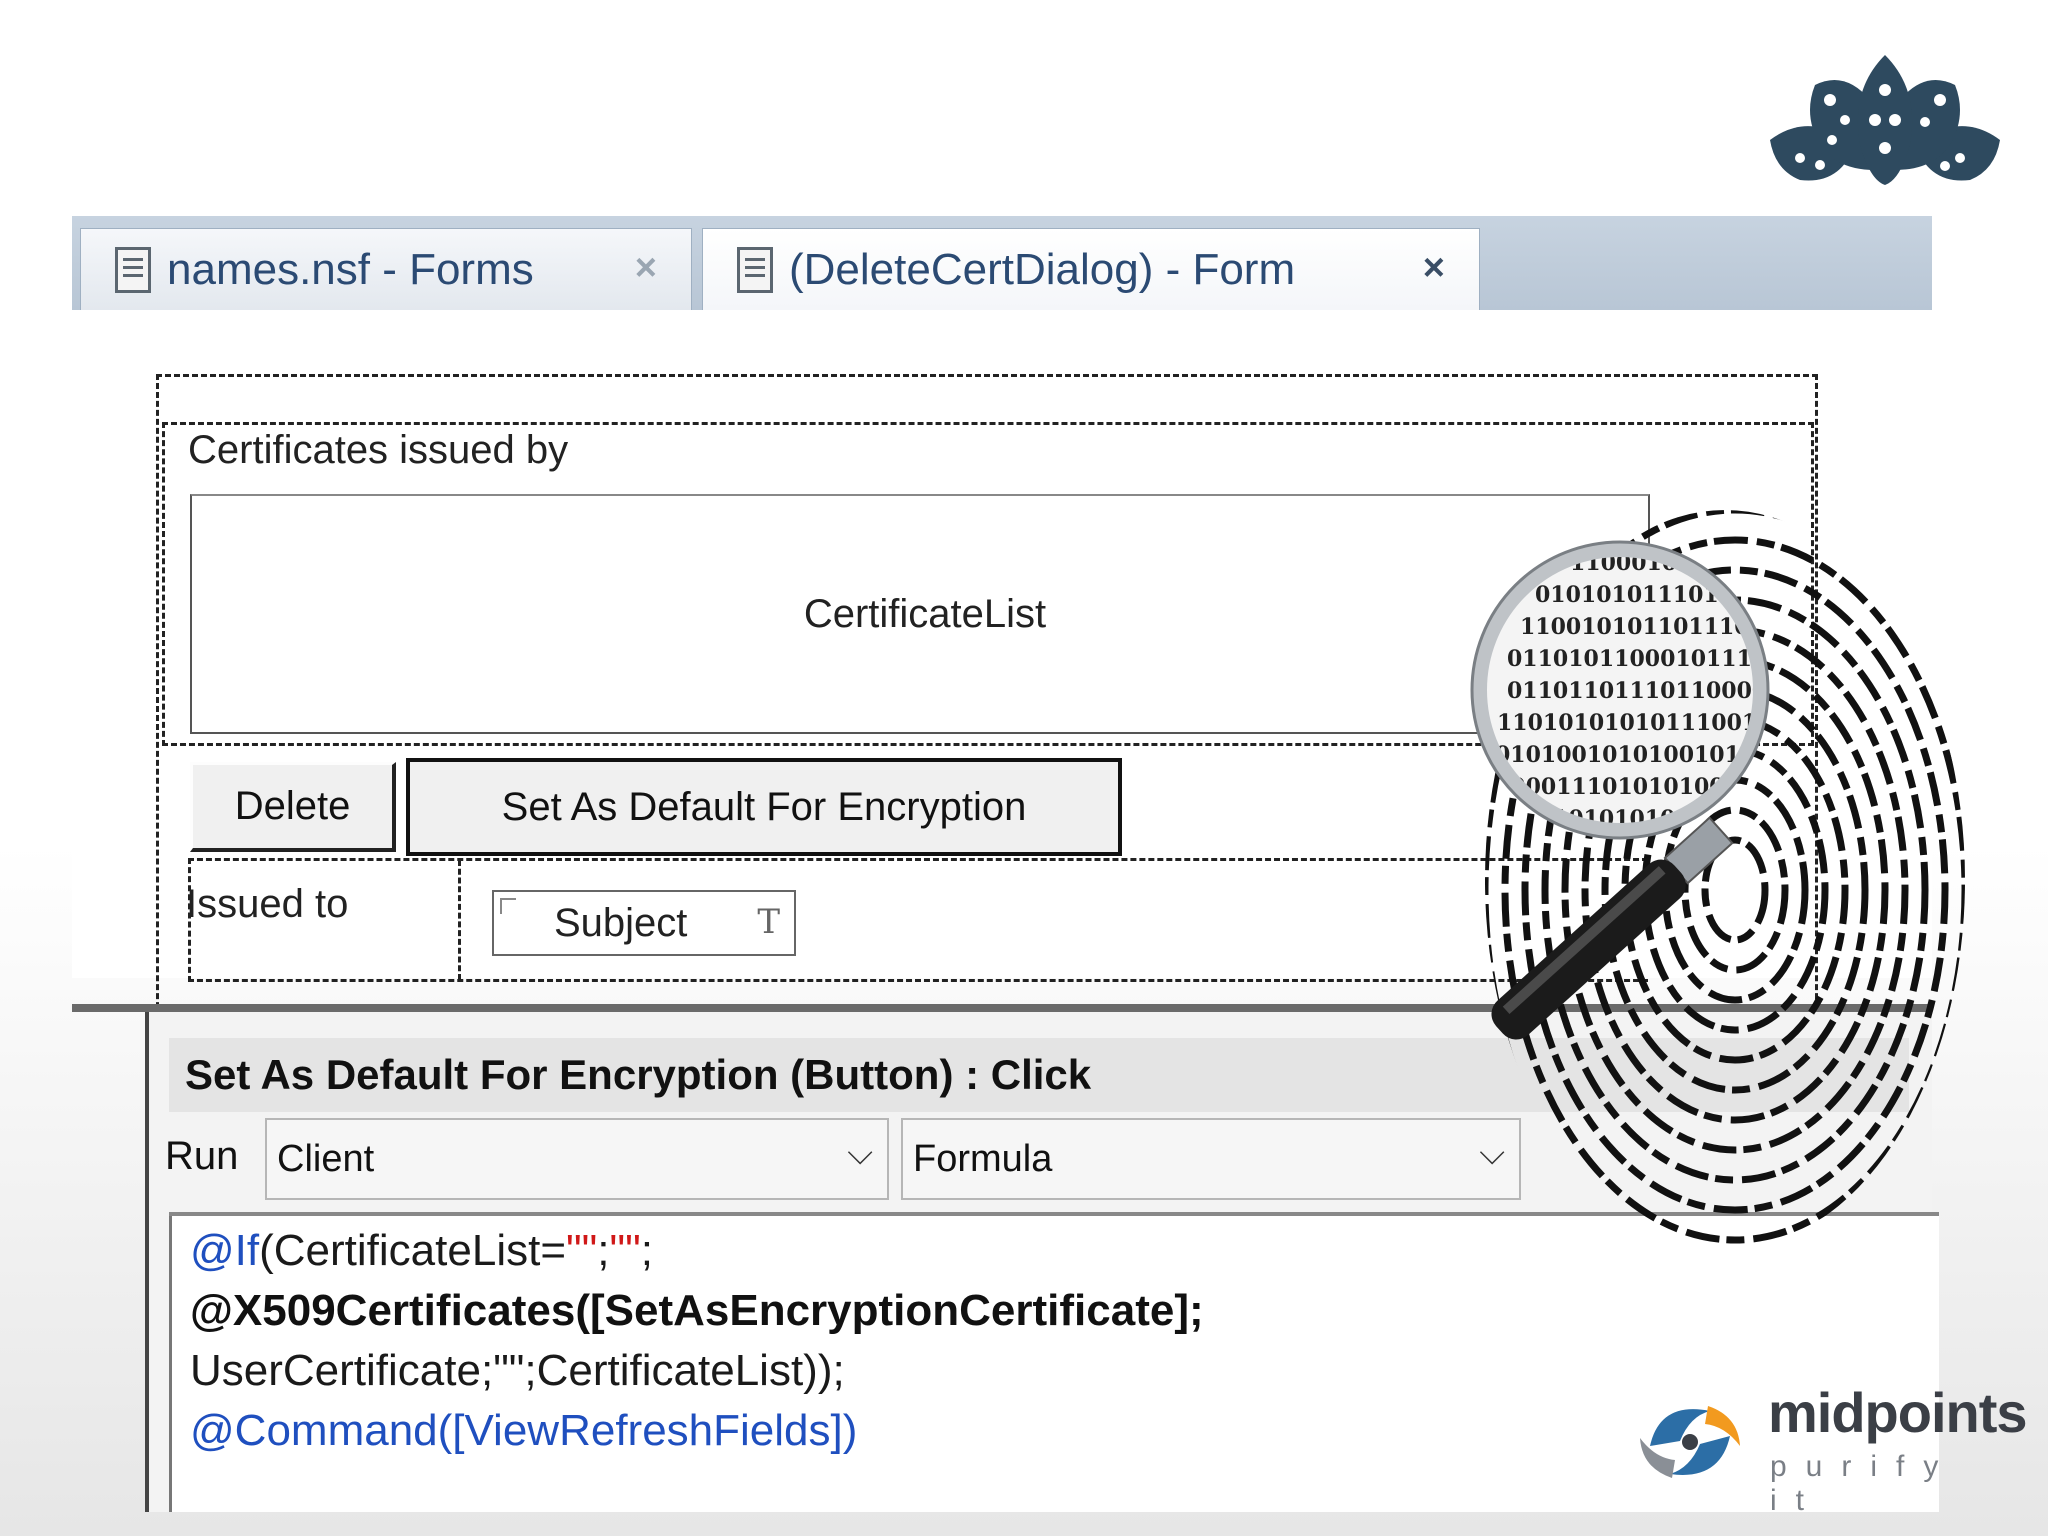  I want to click on midpoints-logo: midpoints purify it, so click(1829, 1448).